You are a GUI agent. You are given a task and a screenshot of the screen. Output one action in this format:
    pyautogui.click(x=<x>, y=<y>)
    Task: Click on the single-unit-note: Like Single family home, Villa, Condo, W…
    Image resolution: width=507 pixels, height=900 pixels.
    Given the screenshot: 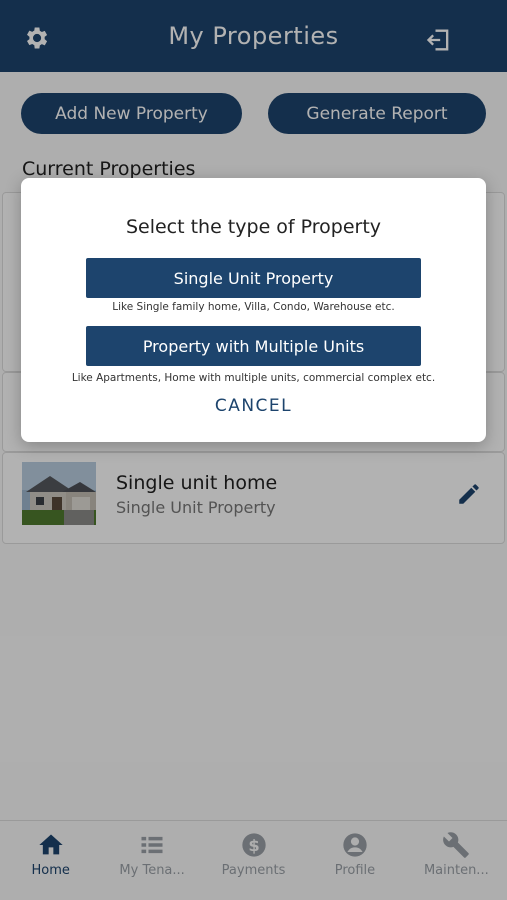 What is the action you would take?
    pyautogui.click(x=253, y=307)
    